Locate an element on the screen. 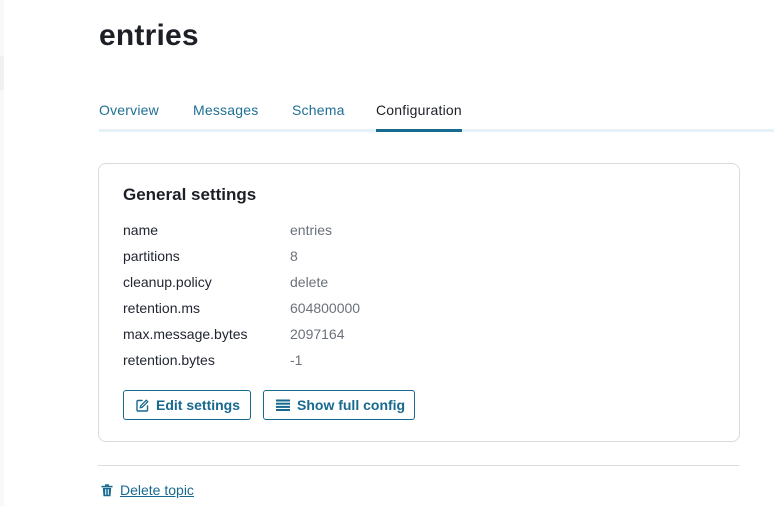 This screenshot has width=774, height=506. left-edge-strip is located at coordinates (2, 253).